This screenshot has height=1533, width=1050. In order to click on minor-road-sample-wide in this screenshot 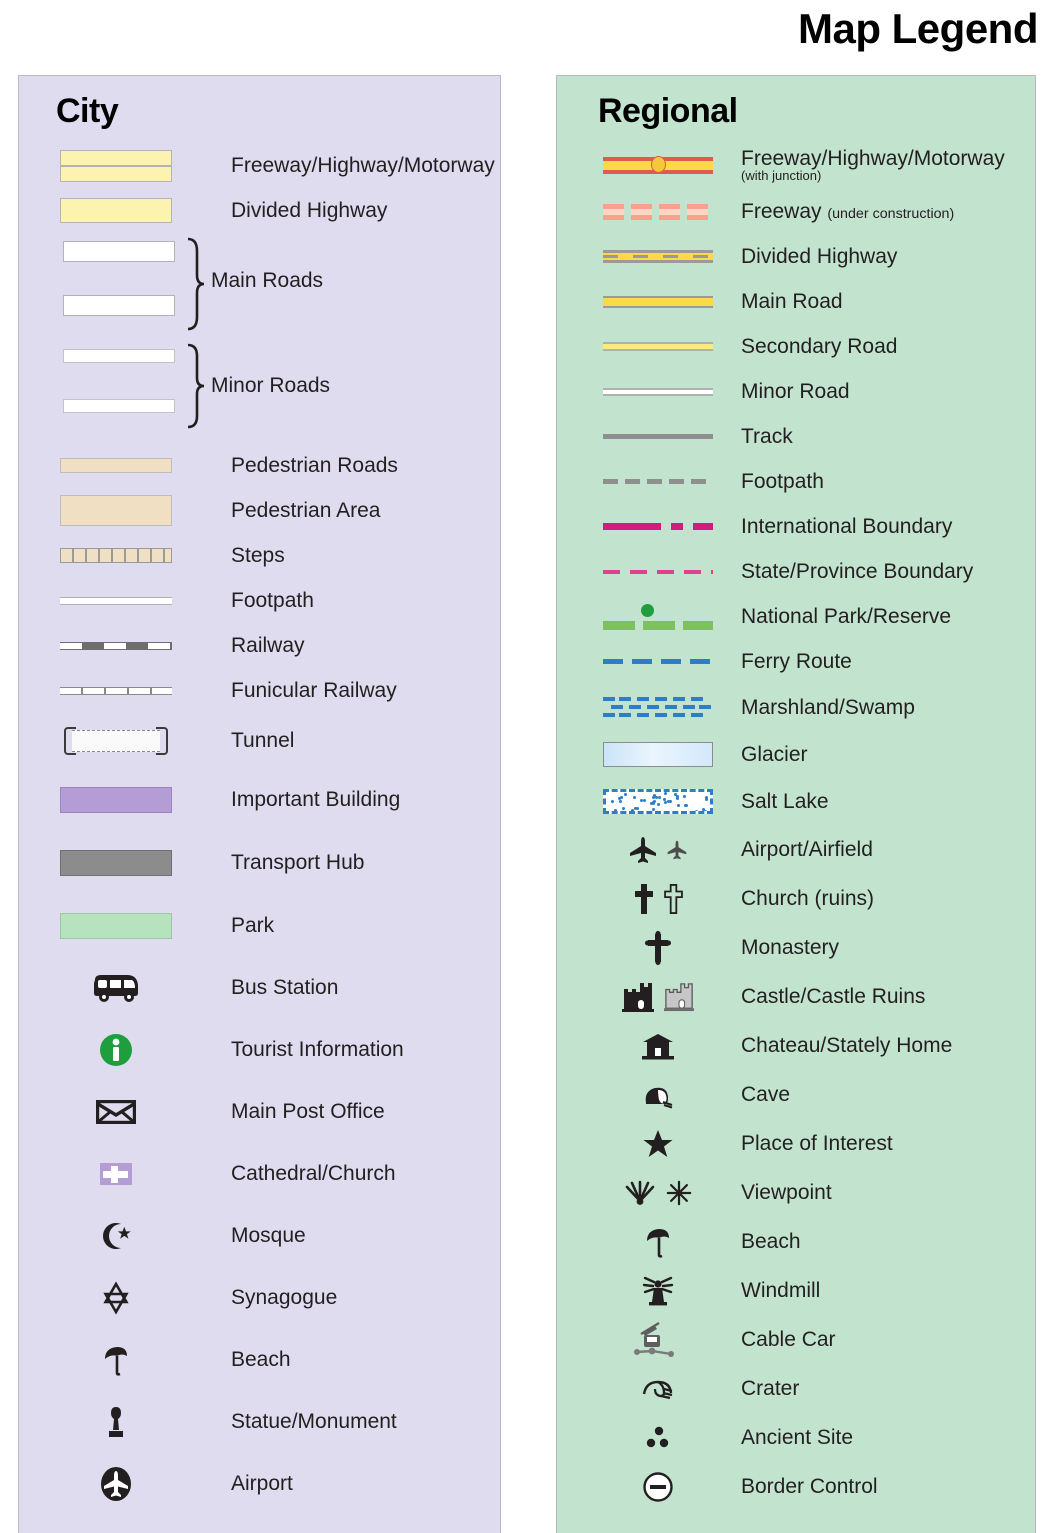, I will do `click(119, 356)`.